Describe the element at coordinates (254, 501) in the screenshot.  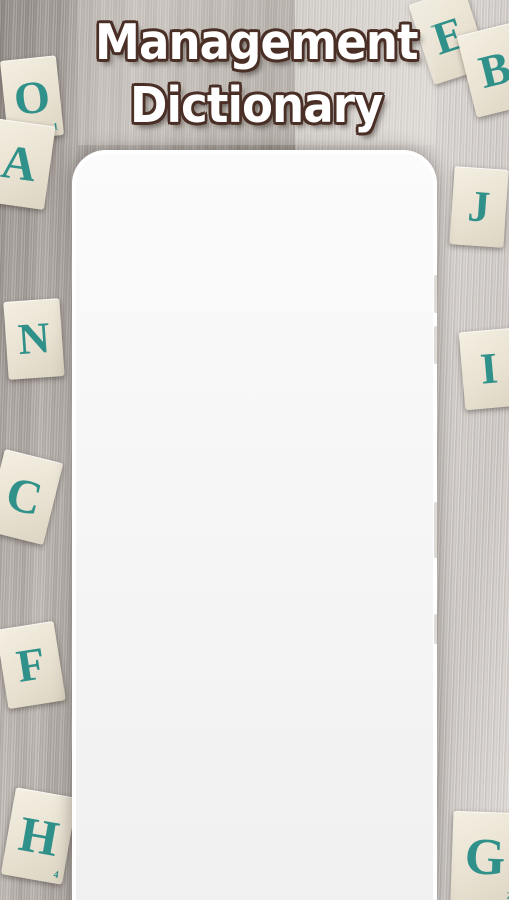
I see `list-item: Absolute Advantage` at that location.